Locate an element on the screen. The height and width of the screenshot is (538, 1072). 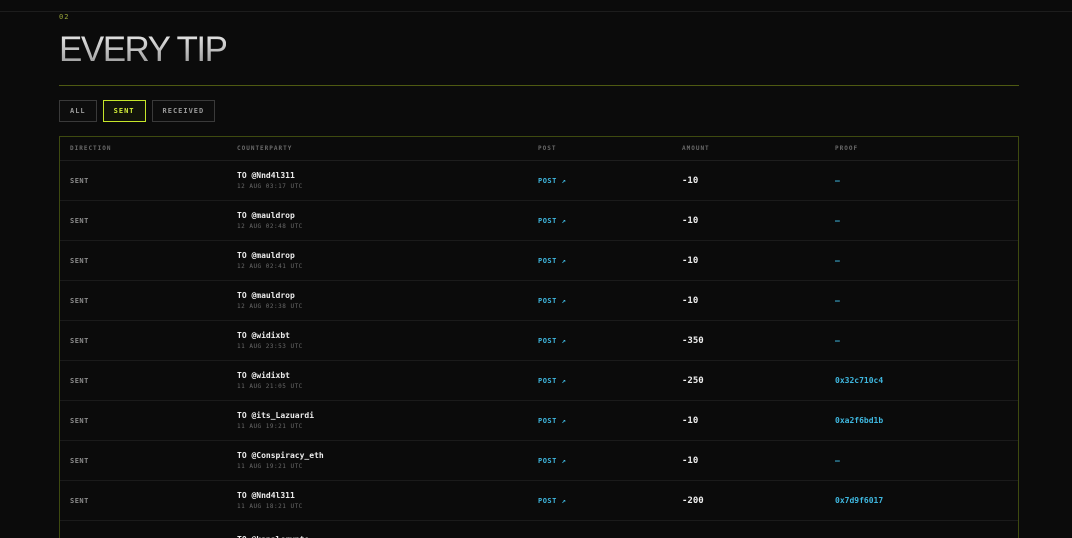
tip-timestamp: 12 AUG 02:48 UTC is located at coordinates (270, 226).